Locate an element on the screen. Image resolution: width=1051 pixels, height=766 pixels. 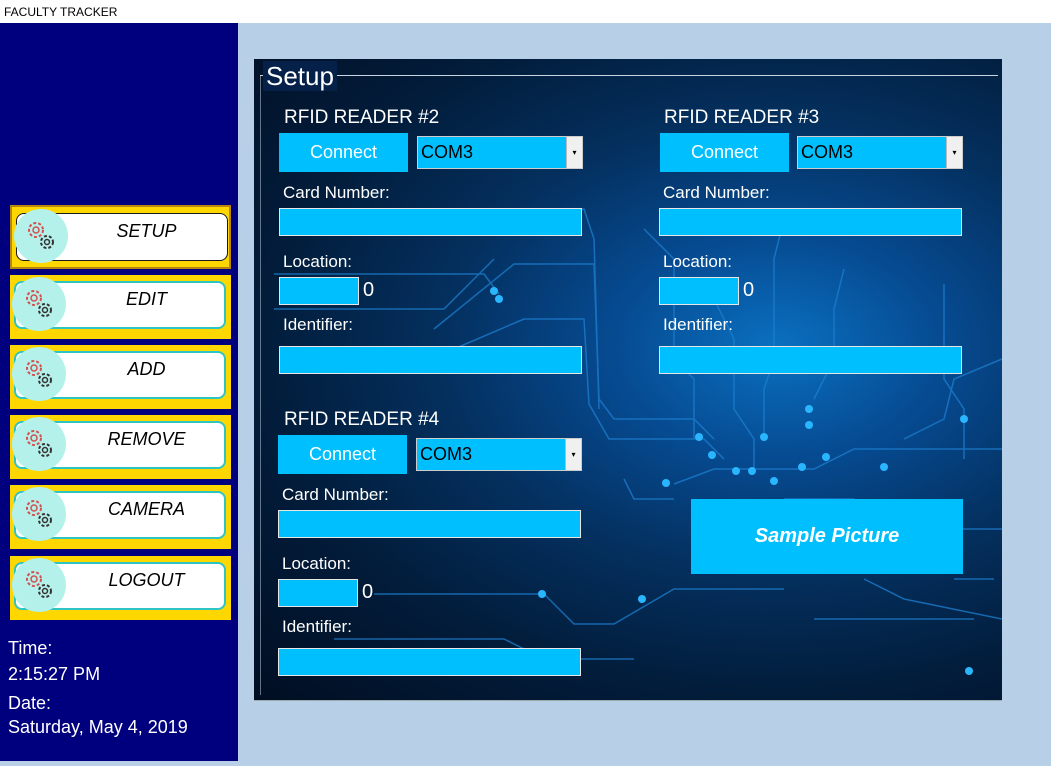
reader3-identifier-field is located at coordinates (810, 360).